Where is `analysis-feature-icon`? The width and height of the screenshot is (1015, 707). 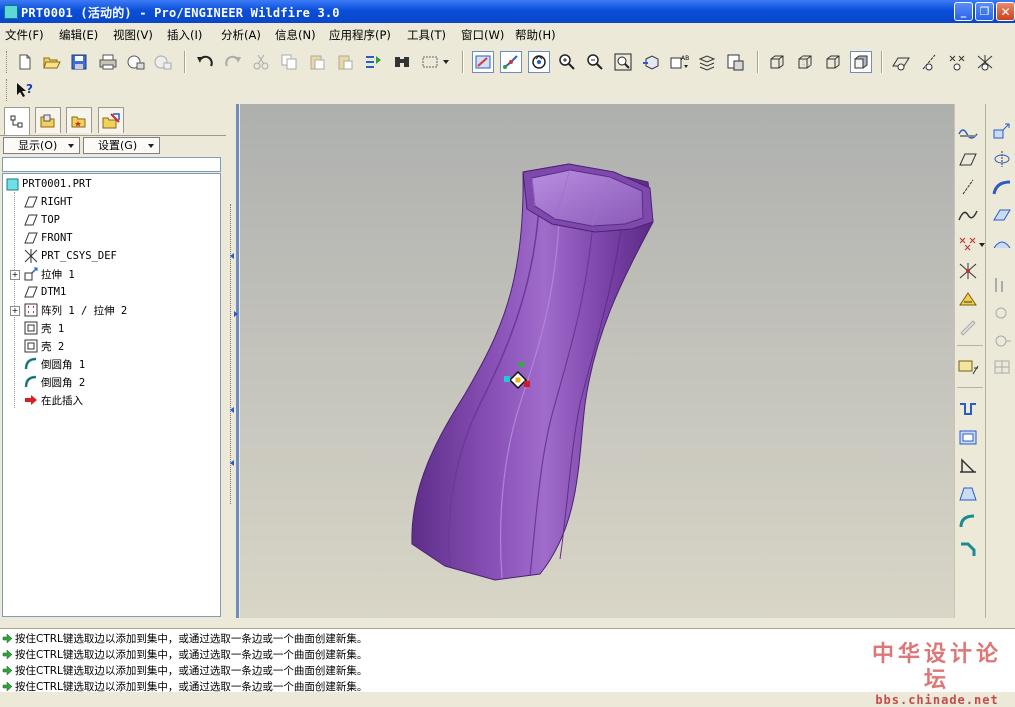 analysis-feature-icon is located at coordinates (968, 299).